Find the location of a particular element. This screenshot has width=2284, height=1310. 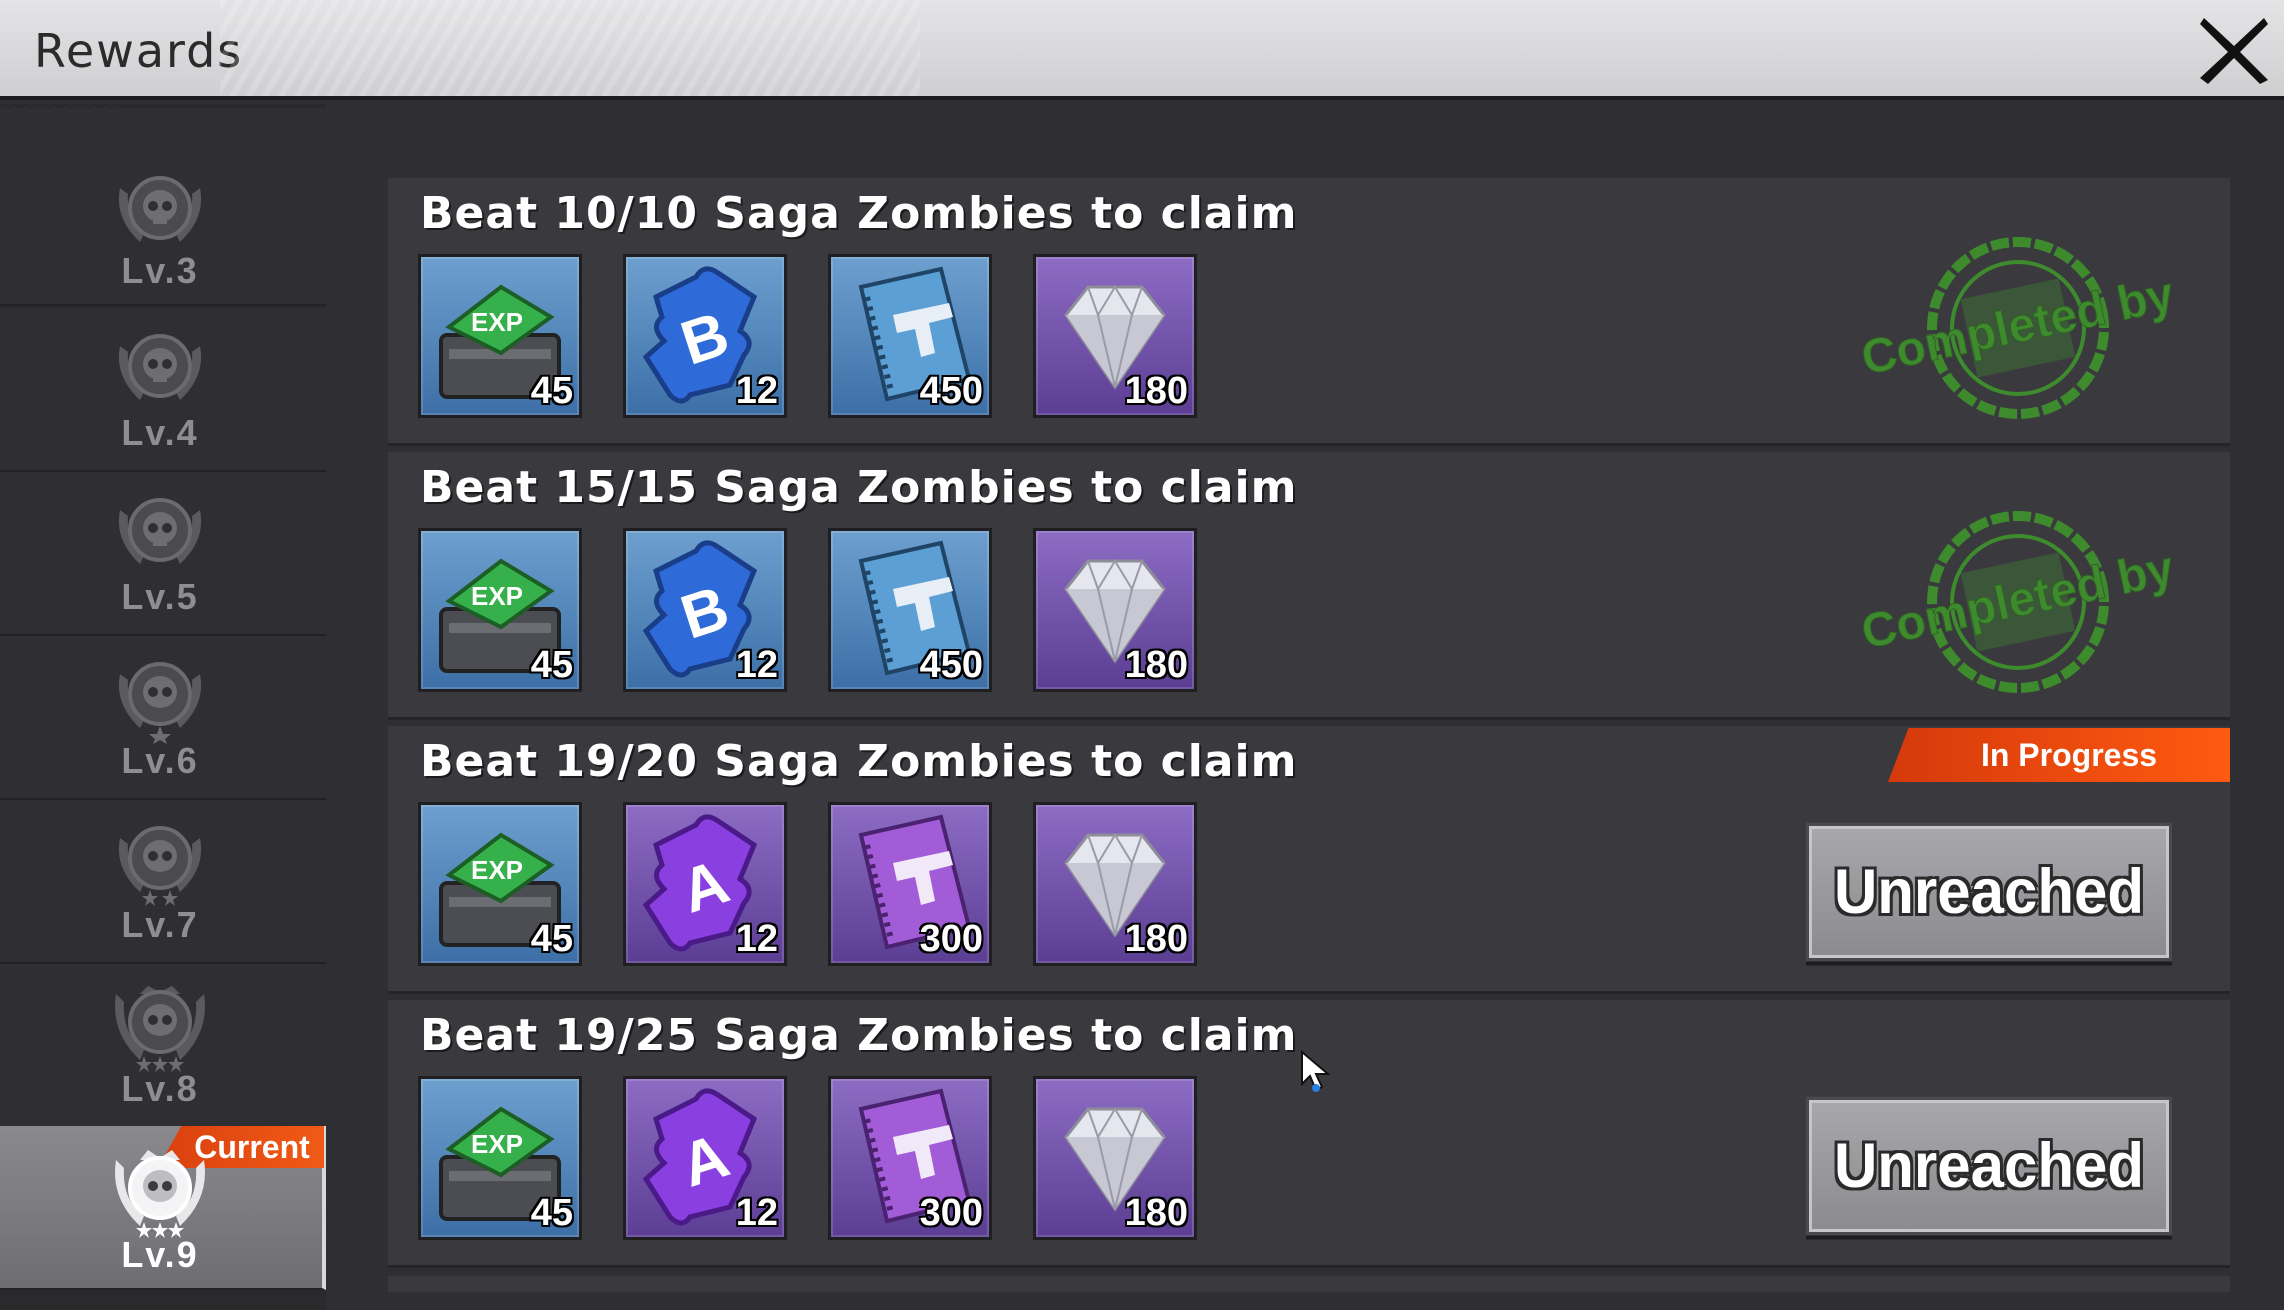

sidebar-item-lv3: Lv.3 is located at coordinates (163, 207).